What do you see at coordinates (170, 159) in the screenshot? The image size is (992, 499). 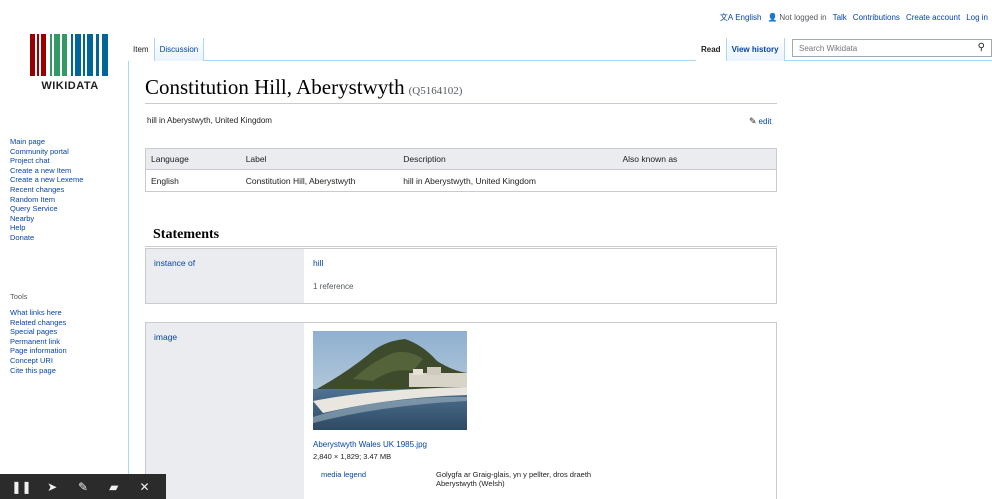 I see `column-header-language: Language` at bounding box center [170, 159].